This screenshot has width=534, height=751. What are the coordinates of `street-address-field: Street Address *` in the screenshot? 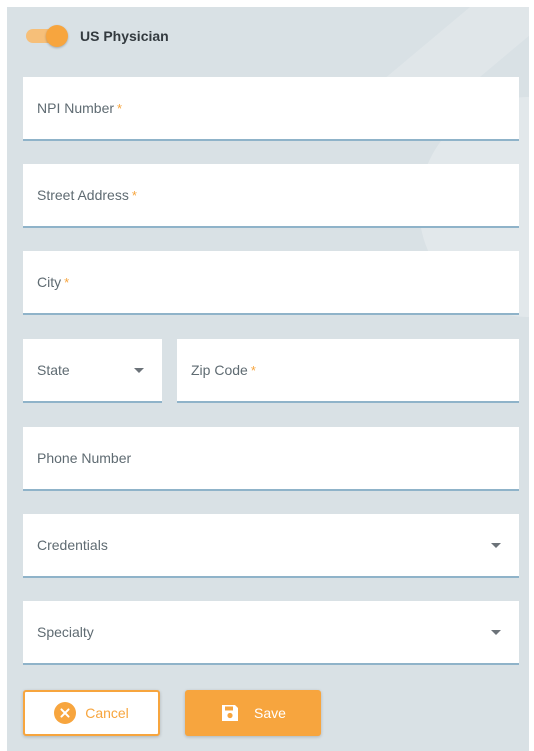 It's located at (271, 196).